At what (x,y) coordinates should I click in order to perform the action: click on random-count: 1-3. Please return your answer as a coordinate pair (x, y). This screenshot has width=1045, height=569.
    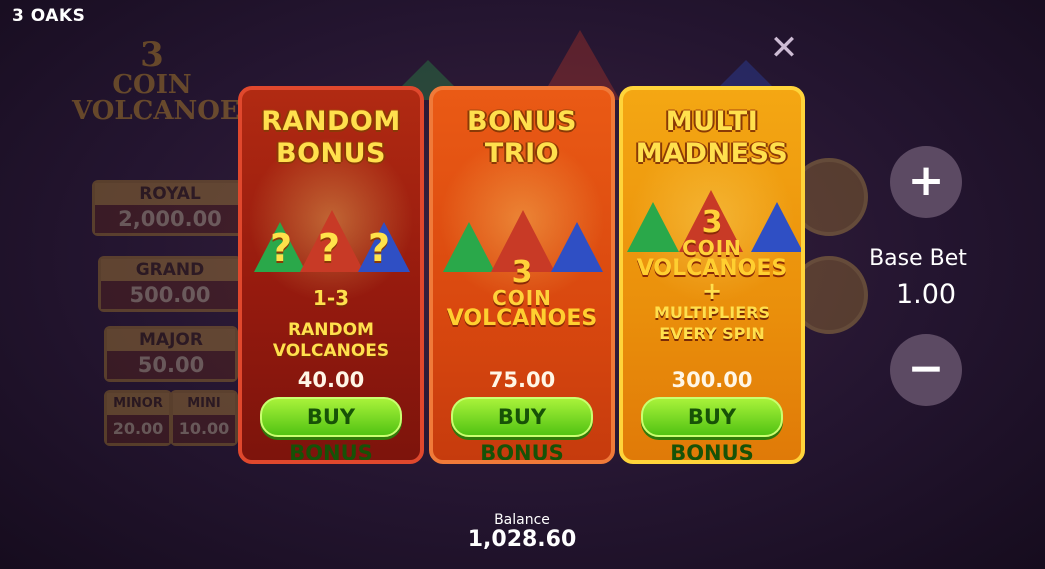
    Looking at the image, I should click on (331, 298).